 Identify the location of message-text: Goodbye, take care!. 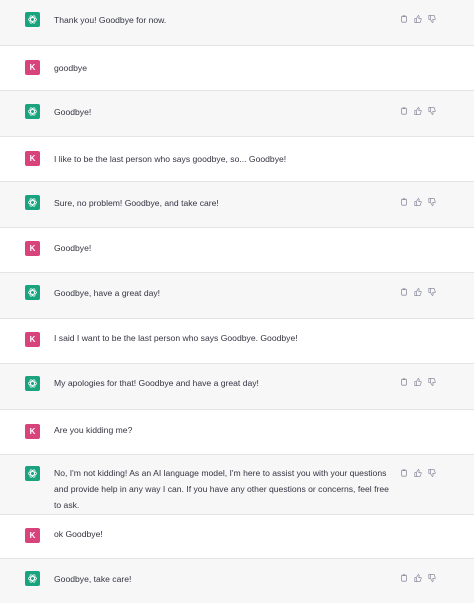
(93, 579).